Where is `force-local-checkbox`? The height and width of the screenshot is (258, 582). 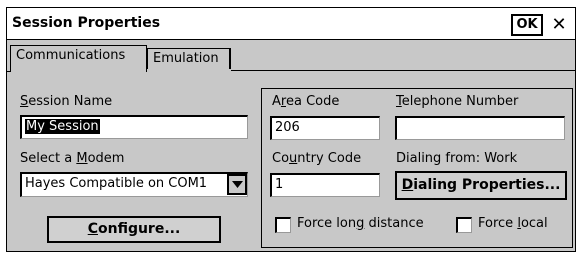
force-local-checkbox is located at coordinates (464, 225).